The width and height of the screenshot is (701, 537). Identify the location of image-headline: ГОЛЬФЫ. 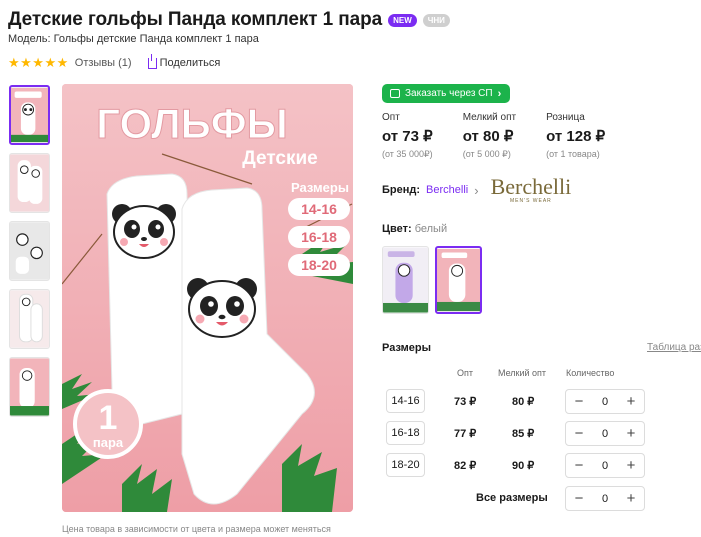
(192, 123).